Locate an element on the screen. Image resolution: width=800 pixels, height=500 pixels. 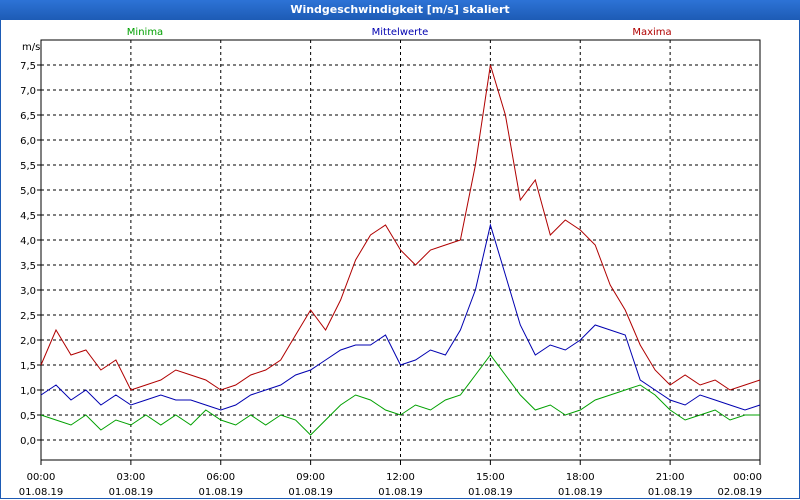
legend: Minima Mittelwerte Maxima is located at coordinates (399, 32).